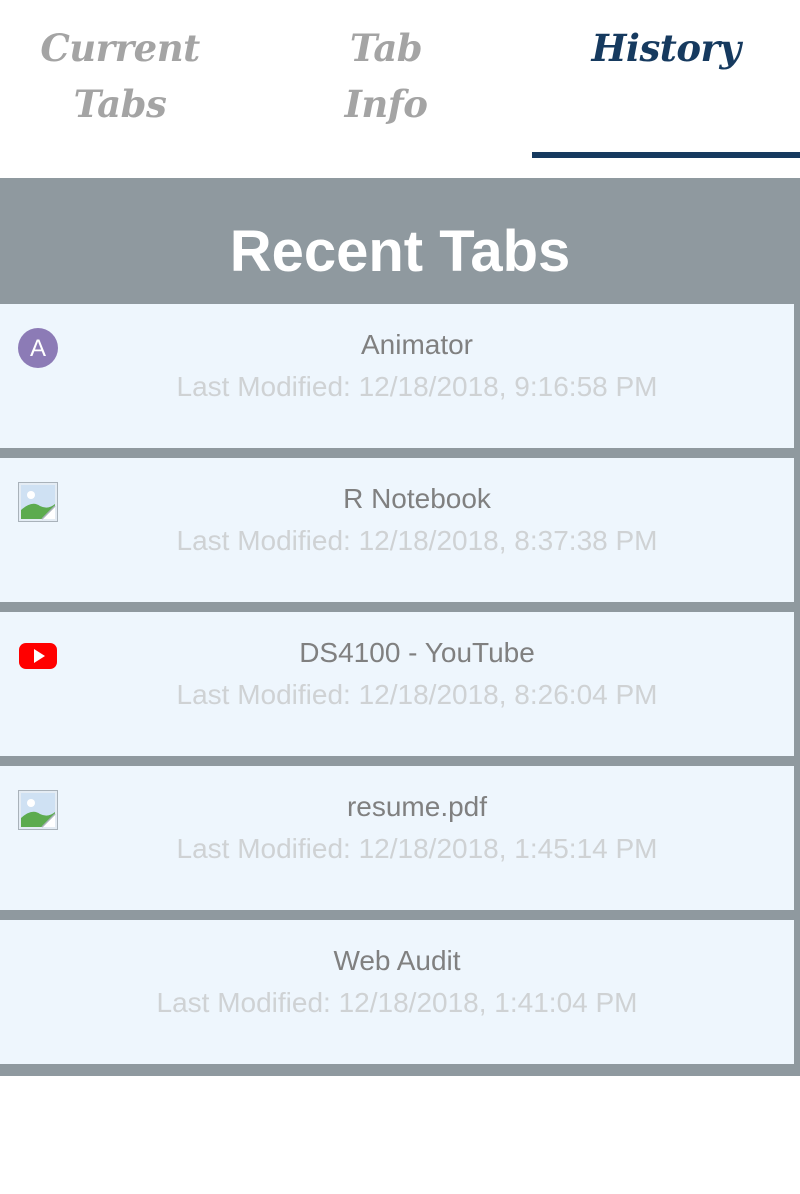 The image size is (800, 1194). Describe the element at coordinates (417, 848) in the screenshot. I see `item-modified: Last Modified: 12/18/2018, 1:45:14 PM` at that location.